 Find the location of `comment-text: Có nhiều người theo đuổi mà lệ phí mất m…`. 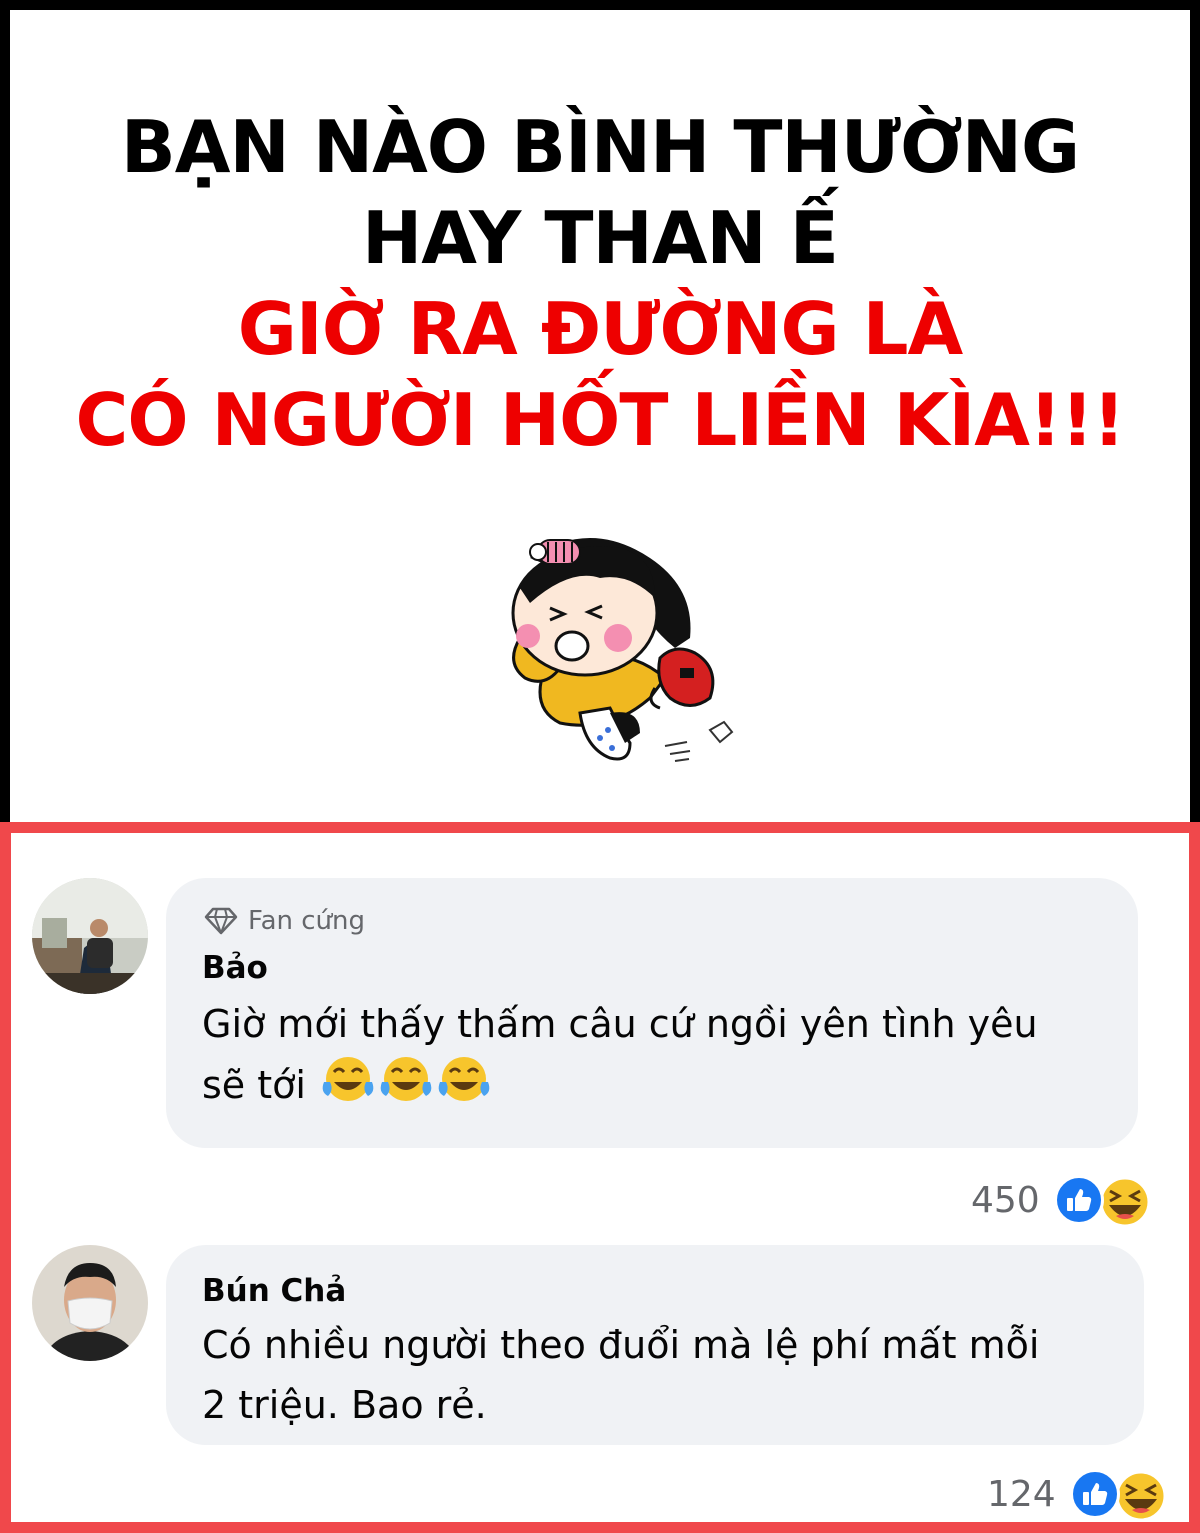

comment-text: Có nhiều người theo đuổi mà lệ phí mất m… is located at coordinates (667, 1375).